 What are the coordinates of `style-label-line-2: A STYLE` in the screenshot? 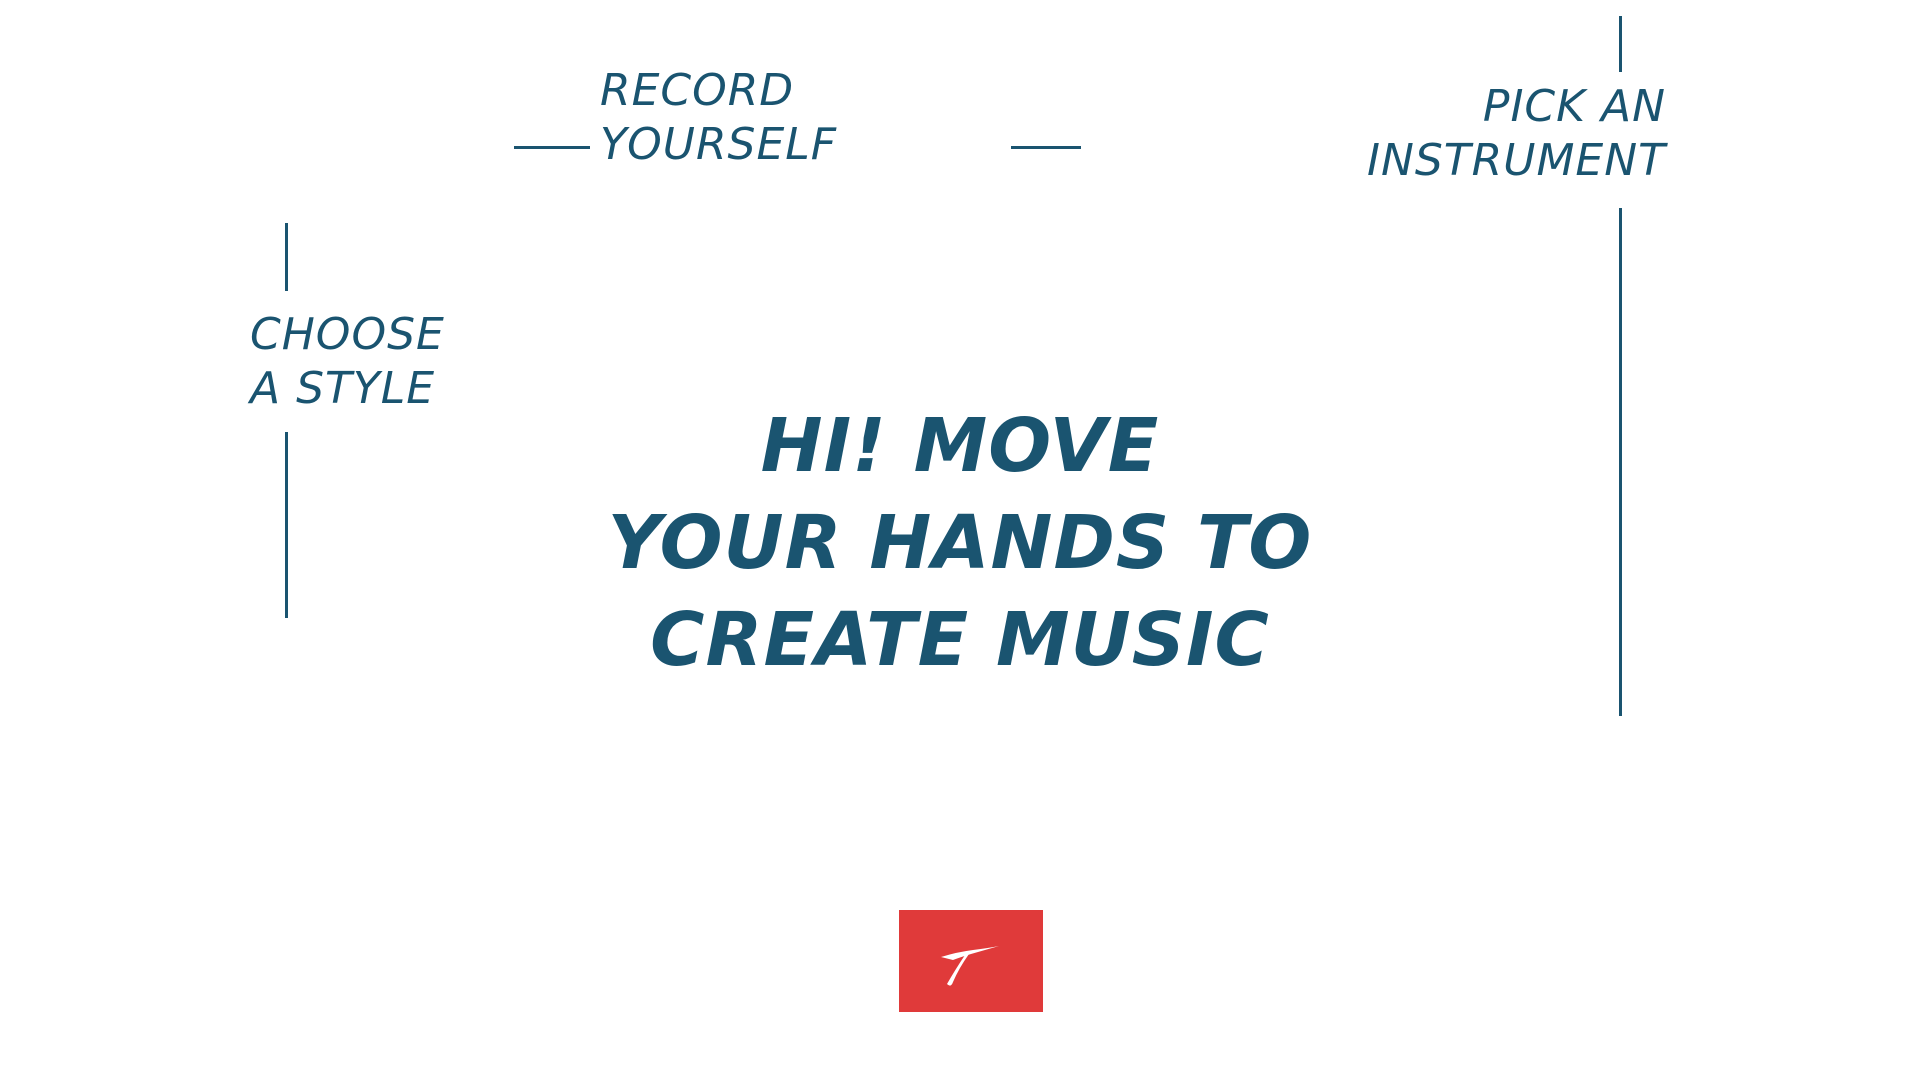 It's located at (343, 388).